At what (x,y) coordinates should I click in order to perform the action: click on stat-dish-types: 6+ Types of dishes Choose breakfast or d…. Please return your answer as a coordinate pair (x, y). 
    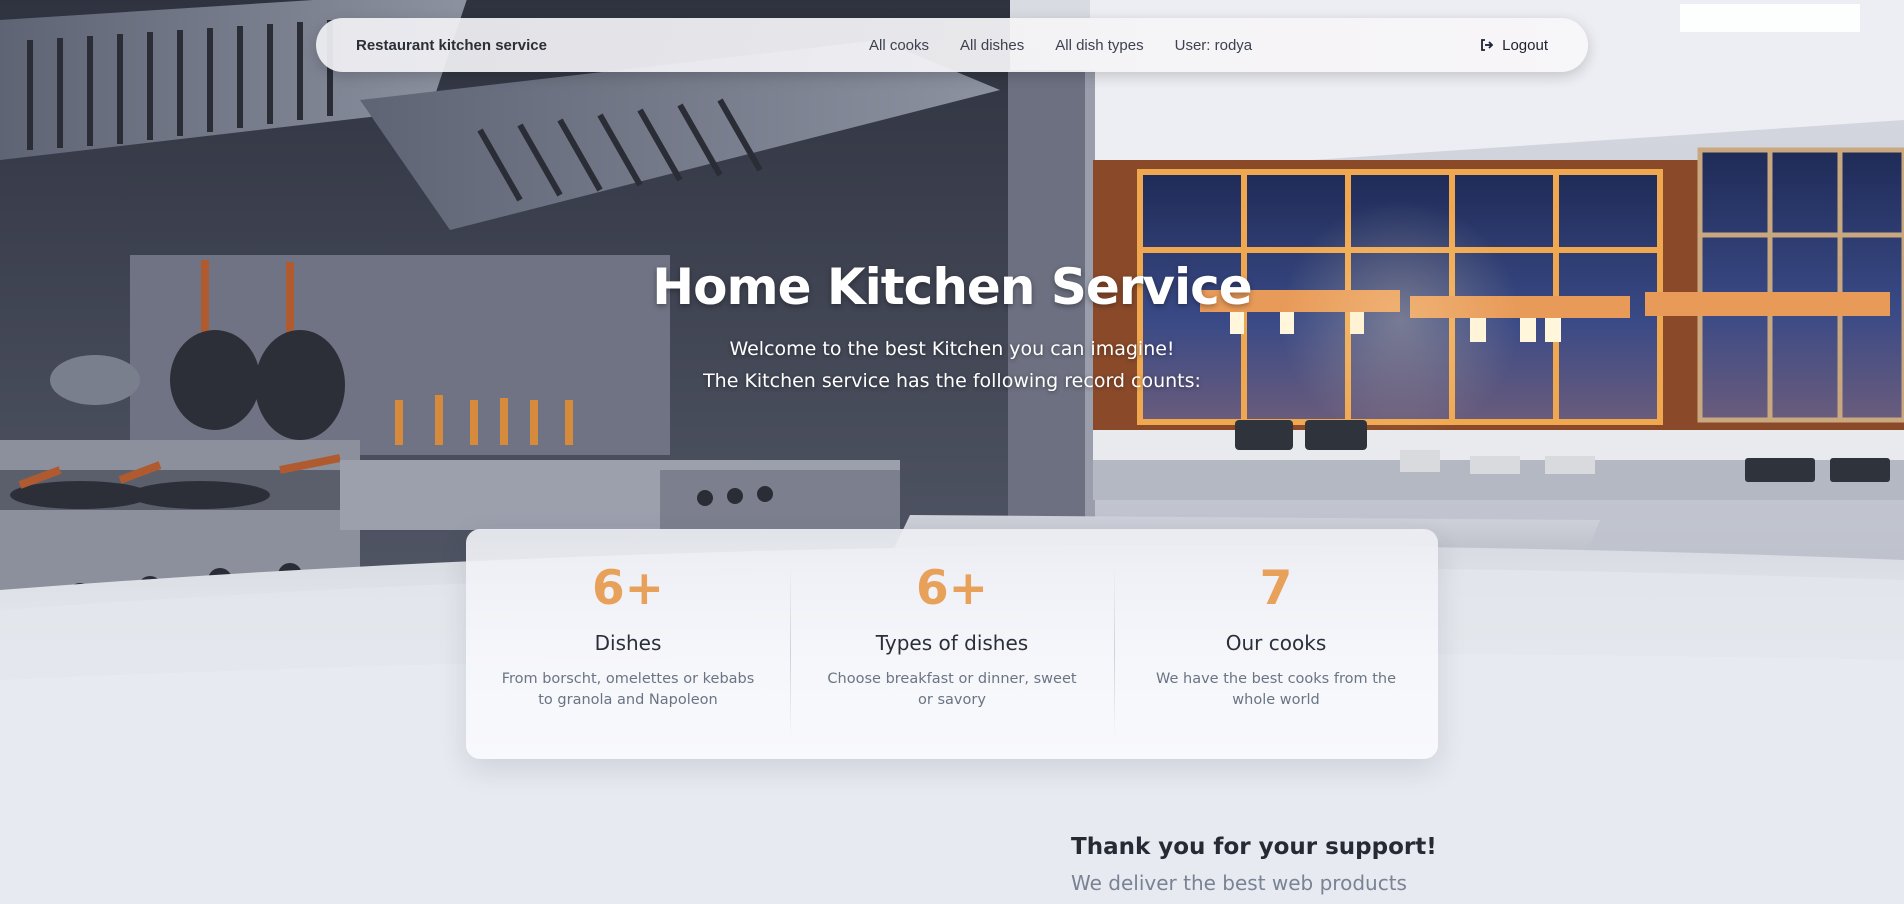
    Looking at the image, I should click on (952, 644).